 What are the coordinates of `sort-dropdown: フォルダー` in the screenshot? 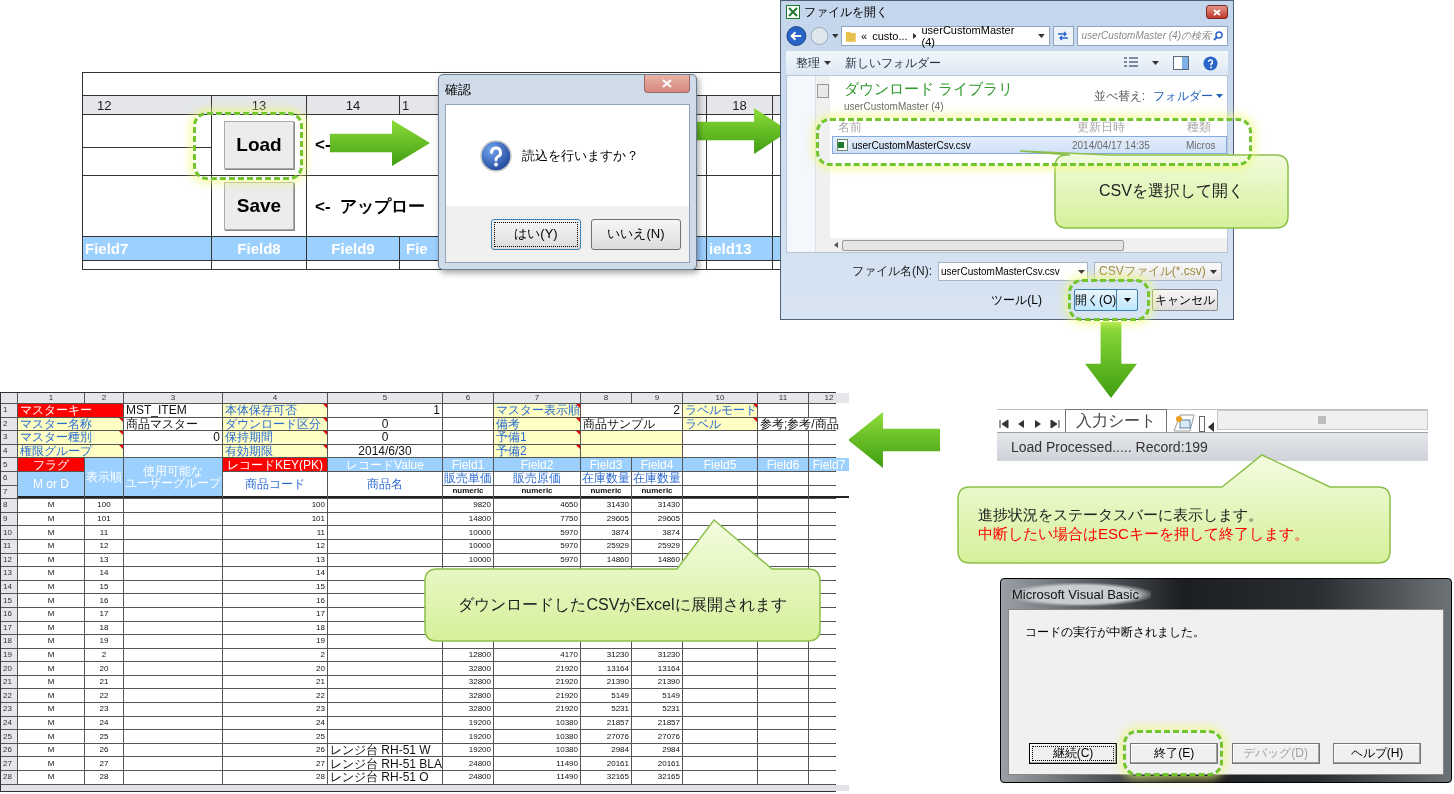 It's located at (1188, 96).